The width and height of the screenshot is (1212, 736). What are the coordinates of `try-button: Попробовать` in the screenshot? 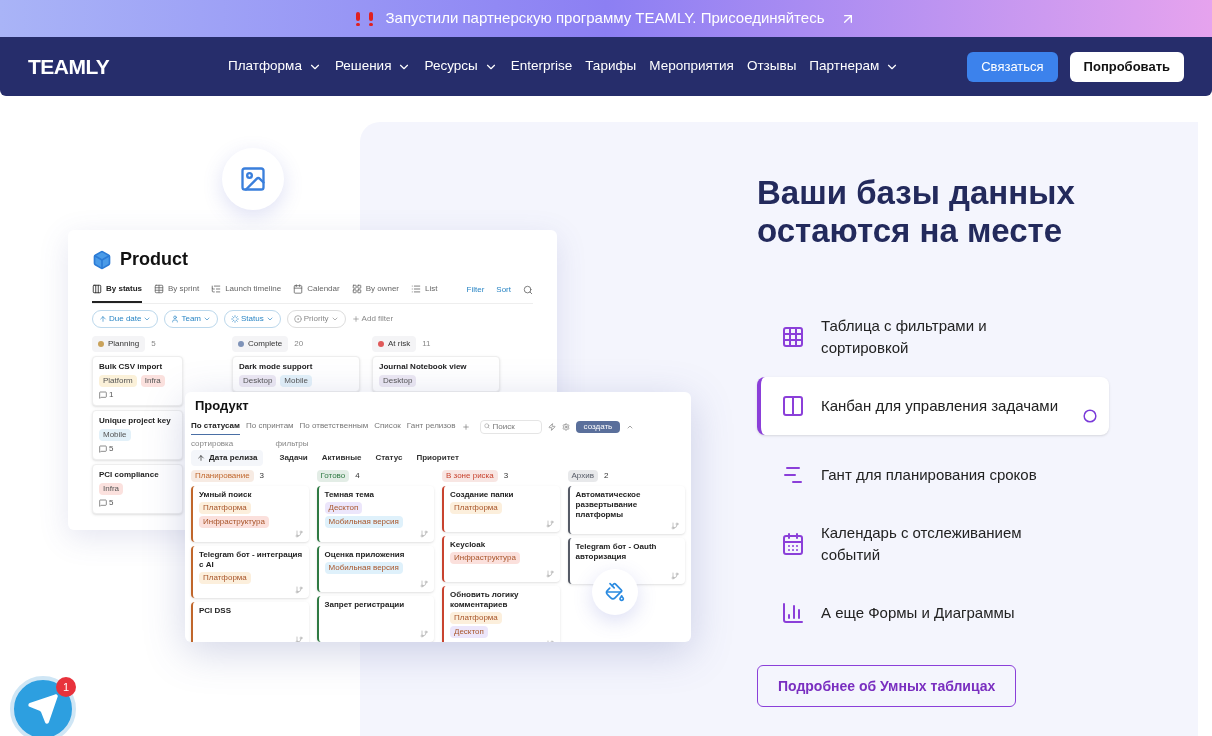 It's located at (1126, 66).